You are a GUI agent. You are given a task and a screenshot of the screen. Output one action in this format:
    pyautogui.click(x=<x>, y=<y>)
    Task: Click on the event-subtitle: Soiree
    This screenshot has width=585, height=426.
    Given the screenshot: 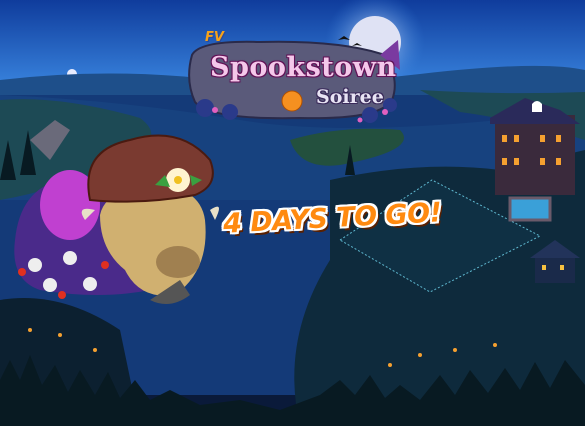 What is the action you would take?
    pyautogui.click(x=350, y=97)
    